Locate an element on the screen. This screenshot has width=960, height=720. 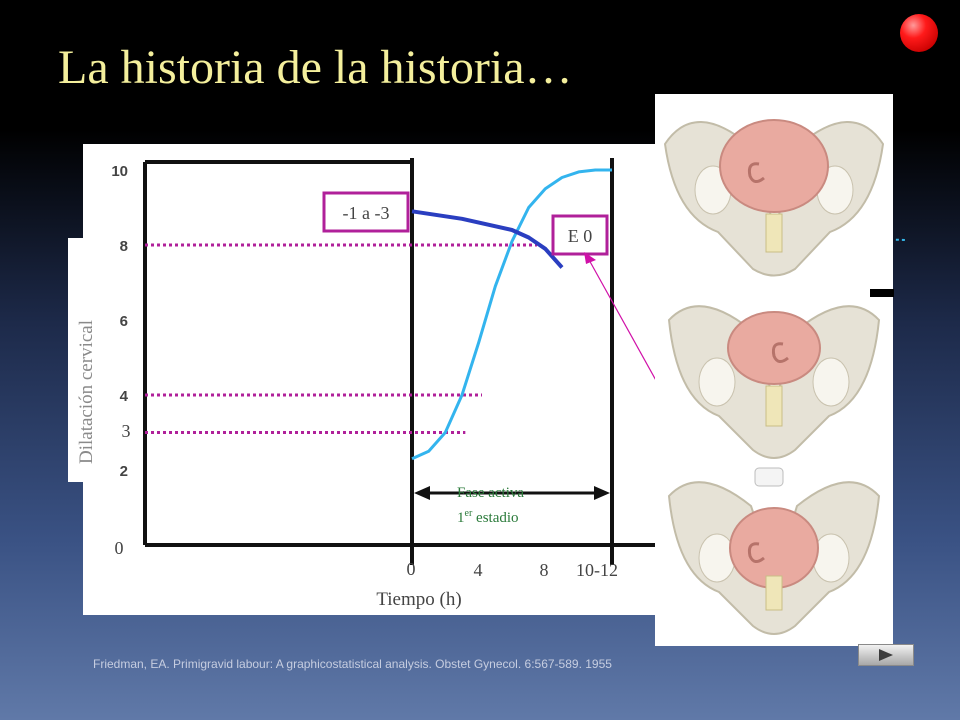
play-icon is located at coordinates (886, 655).